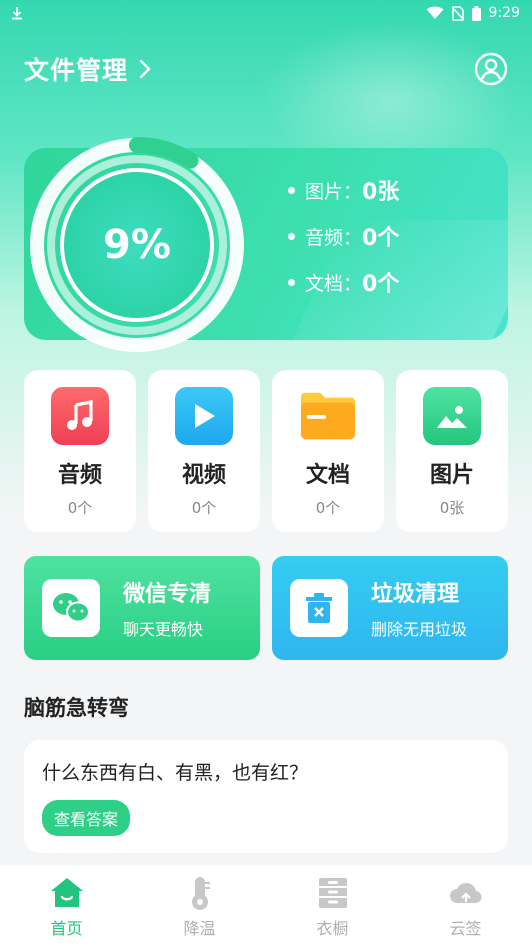 Image resolution: width=532 pixels, height=947 pixels. I want to click on status-time: 9:29, so click(504, 13).